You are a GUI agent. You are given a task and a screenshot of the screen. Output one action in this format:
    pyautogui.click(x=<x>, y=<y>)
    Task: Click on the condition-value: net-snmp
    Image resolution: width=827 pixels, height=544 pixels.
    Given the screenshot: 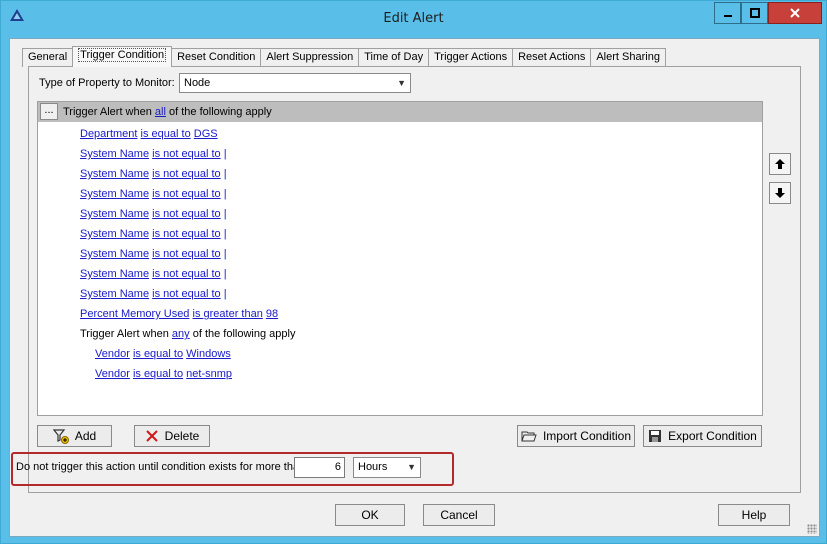 What is the action you would take?
    pyautogui.click(x=209, y=374)
    